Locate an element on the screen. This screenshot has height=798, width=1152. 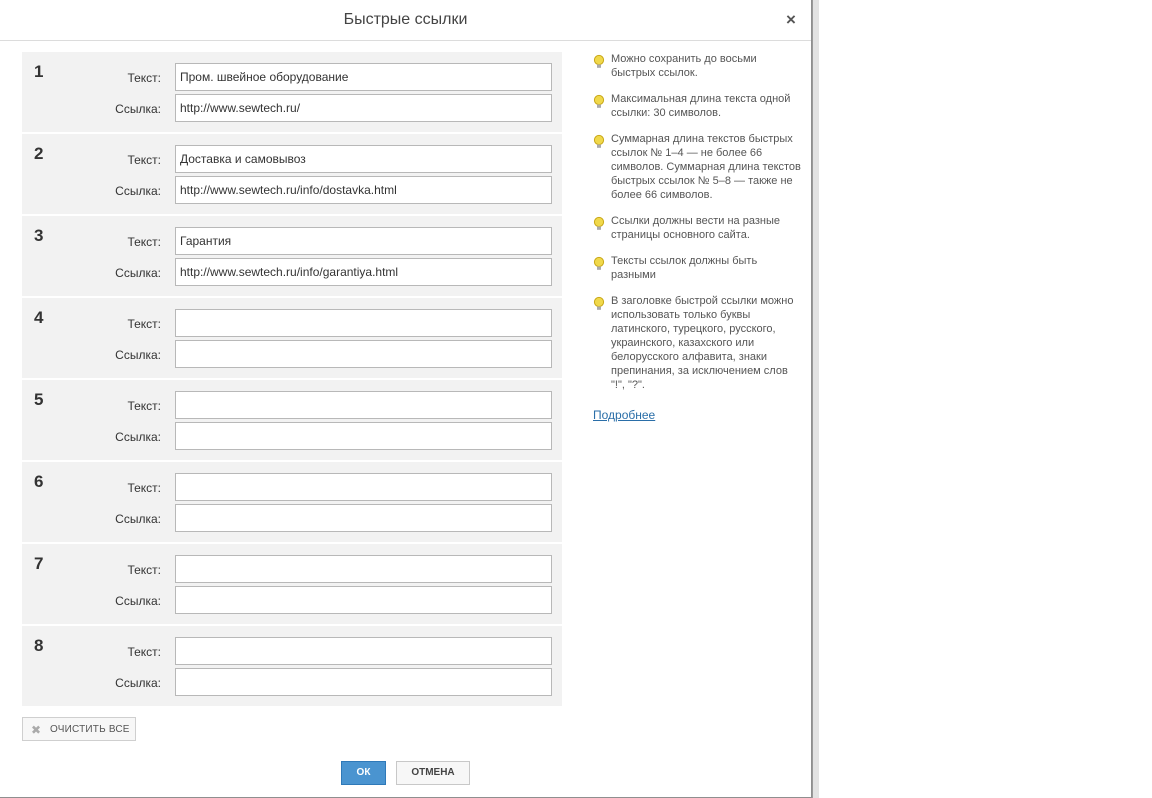
link-block-5: 5 Текст: Ссылка: is located at coordinates (292, 420).